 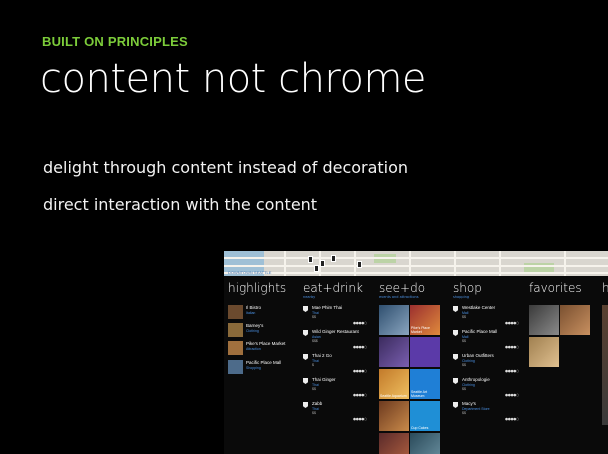 I want to click on list-item: Il Bistro Italian, so click(x=244, y=312).